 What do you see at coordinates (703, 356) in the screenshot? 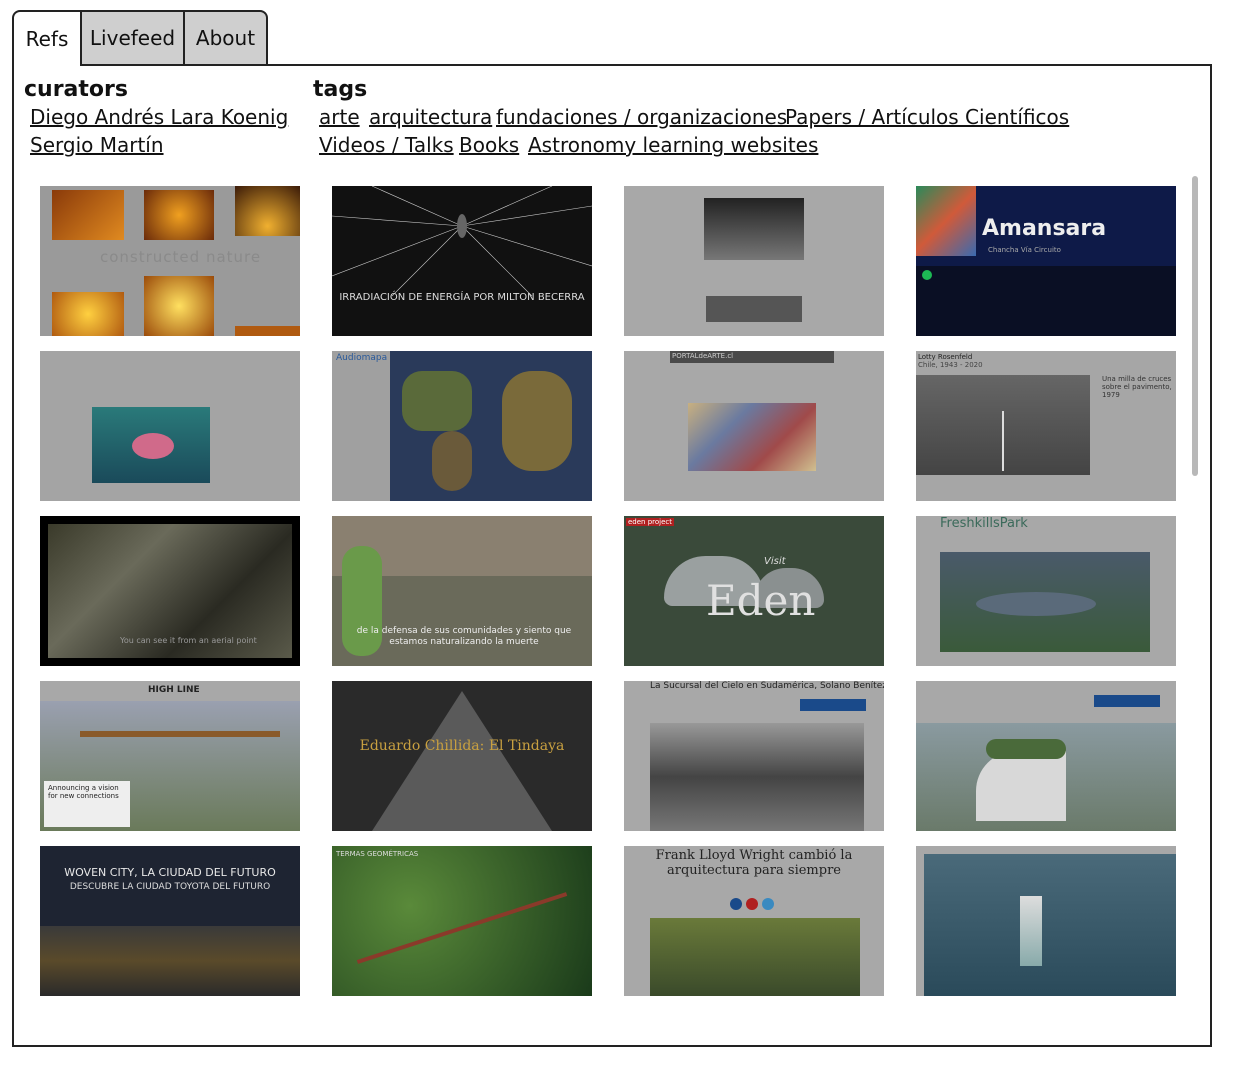
I see `thumbnail-caption: PORTALdeARTE.cl` at bounding box center [703, 356].